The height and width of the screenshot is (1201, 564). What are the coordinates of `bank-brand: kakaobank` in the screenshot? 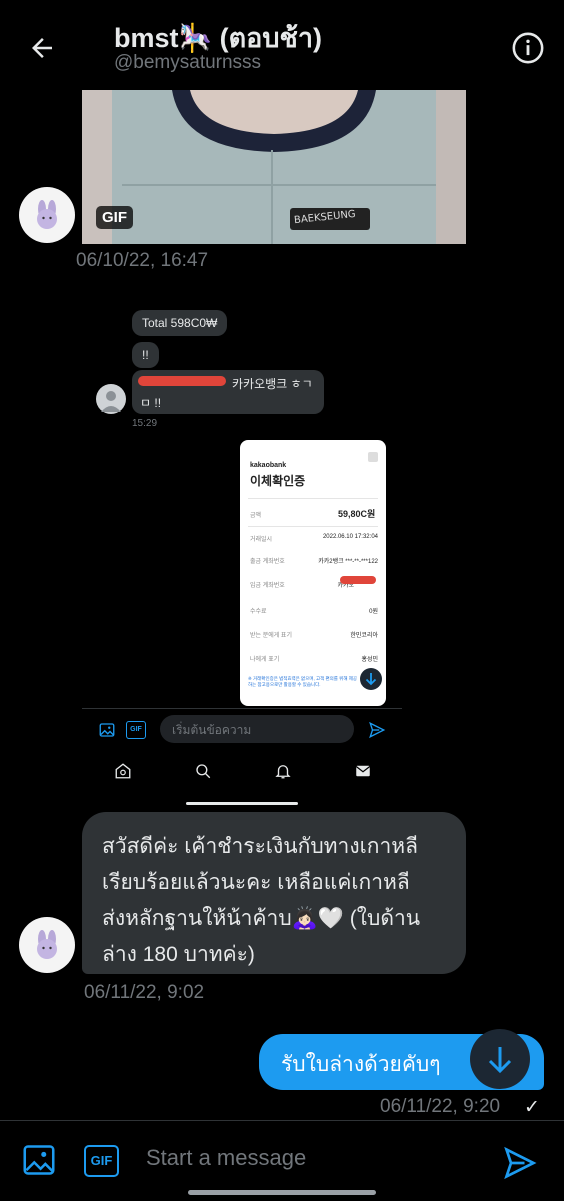 It's located at (268, 465).